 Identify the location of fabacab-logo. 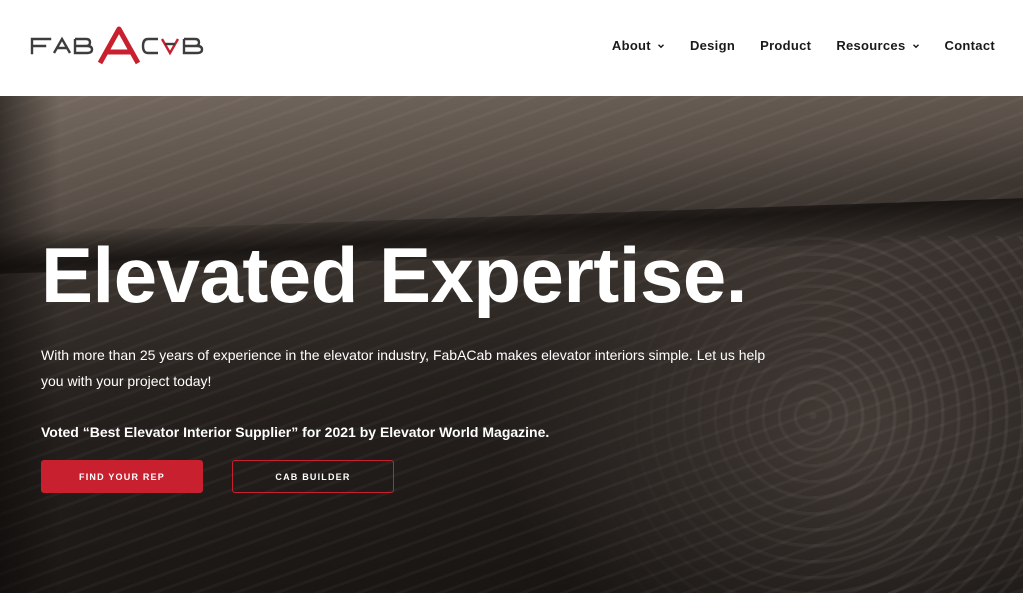
(125, 46).